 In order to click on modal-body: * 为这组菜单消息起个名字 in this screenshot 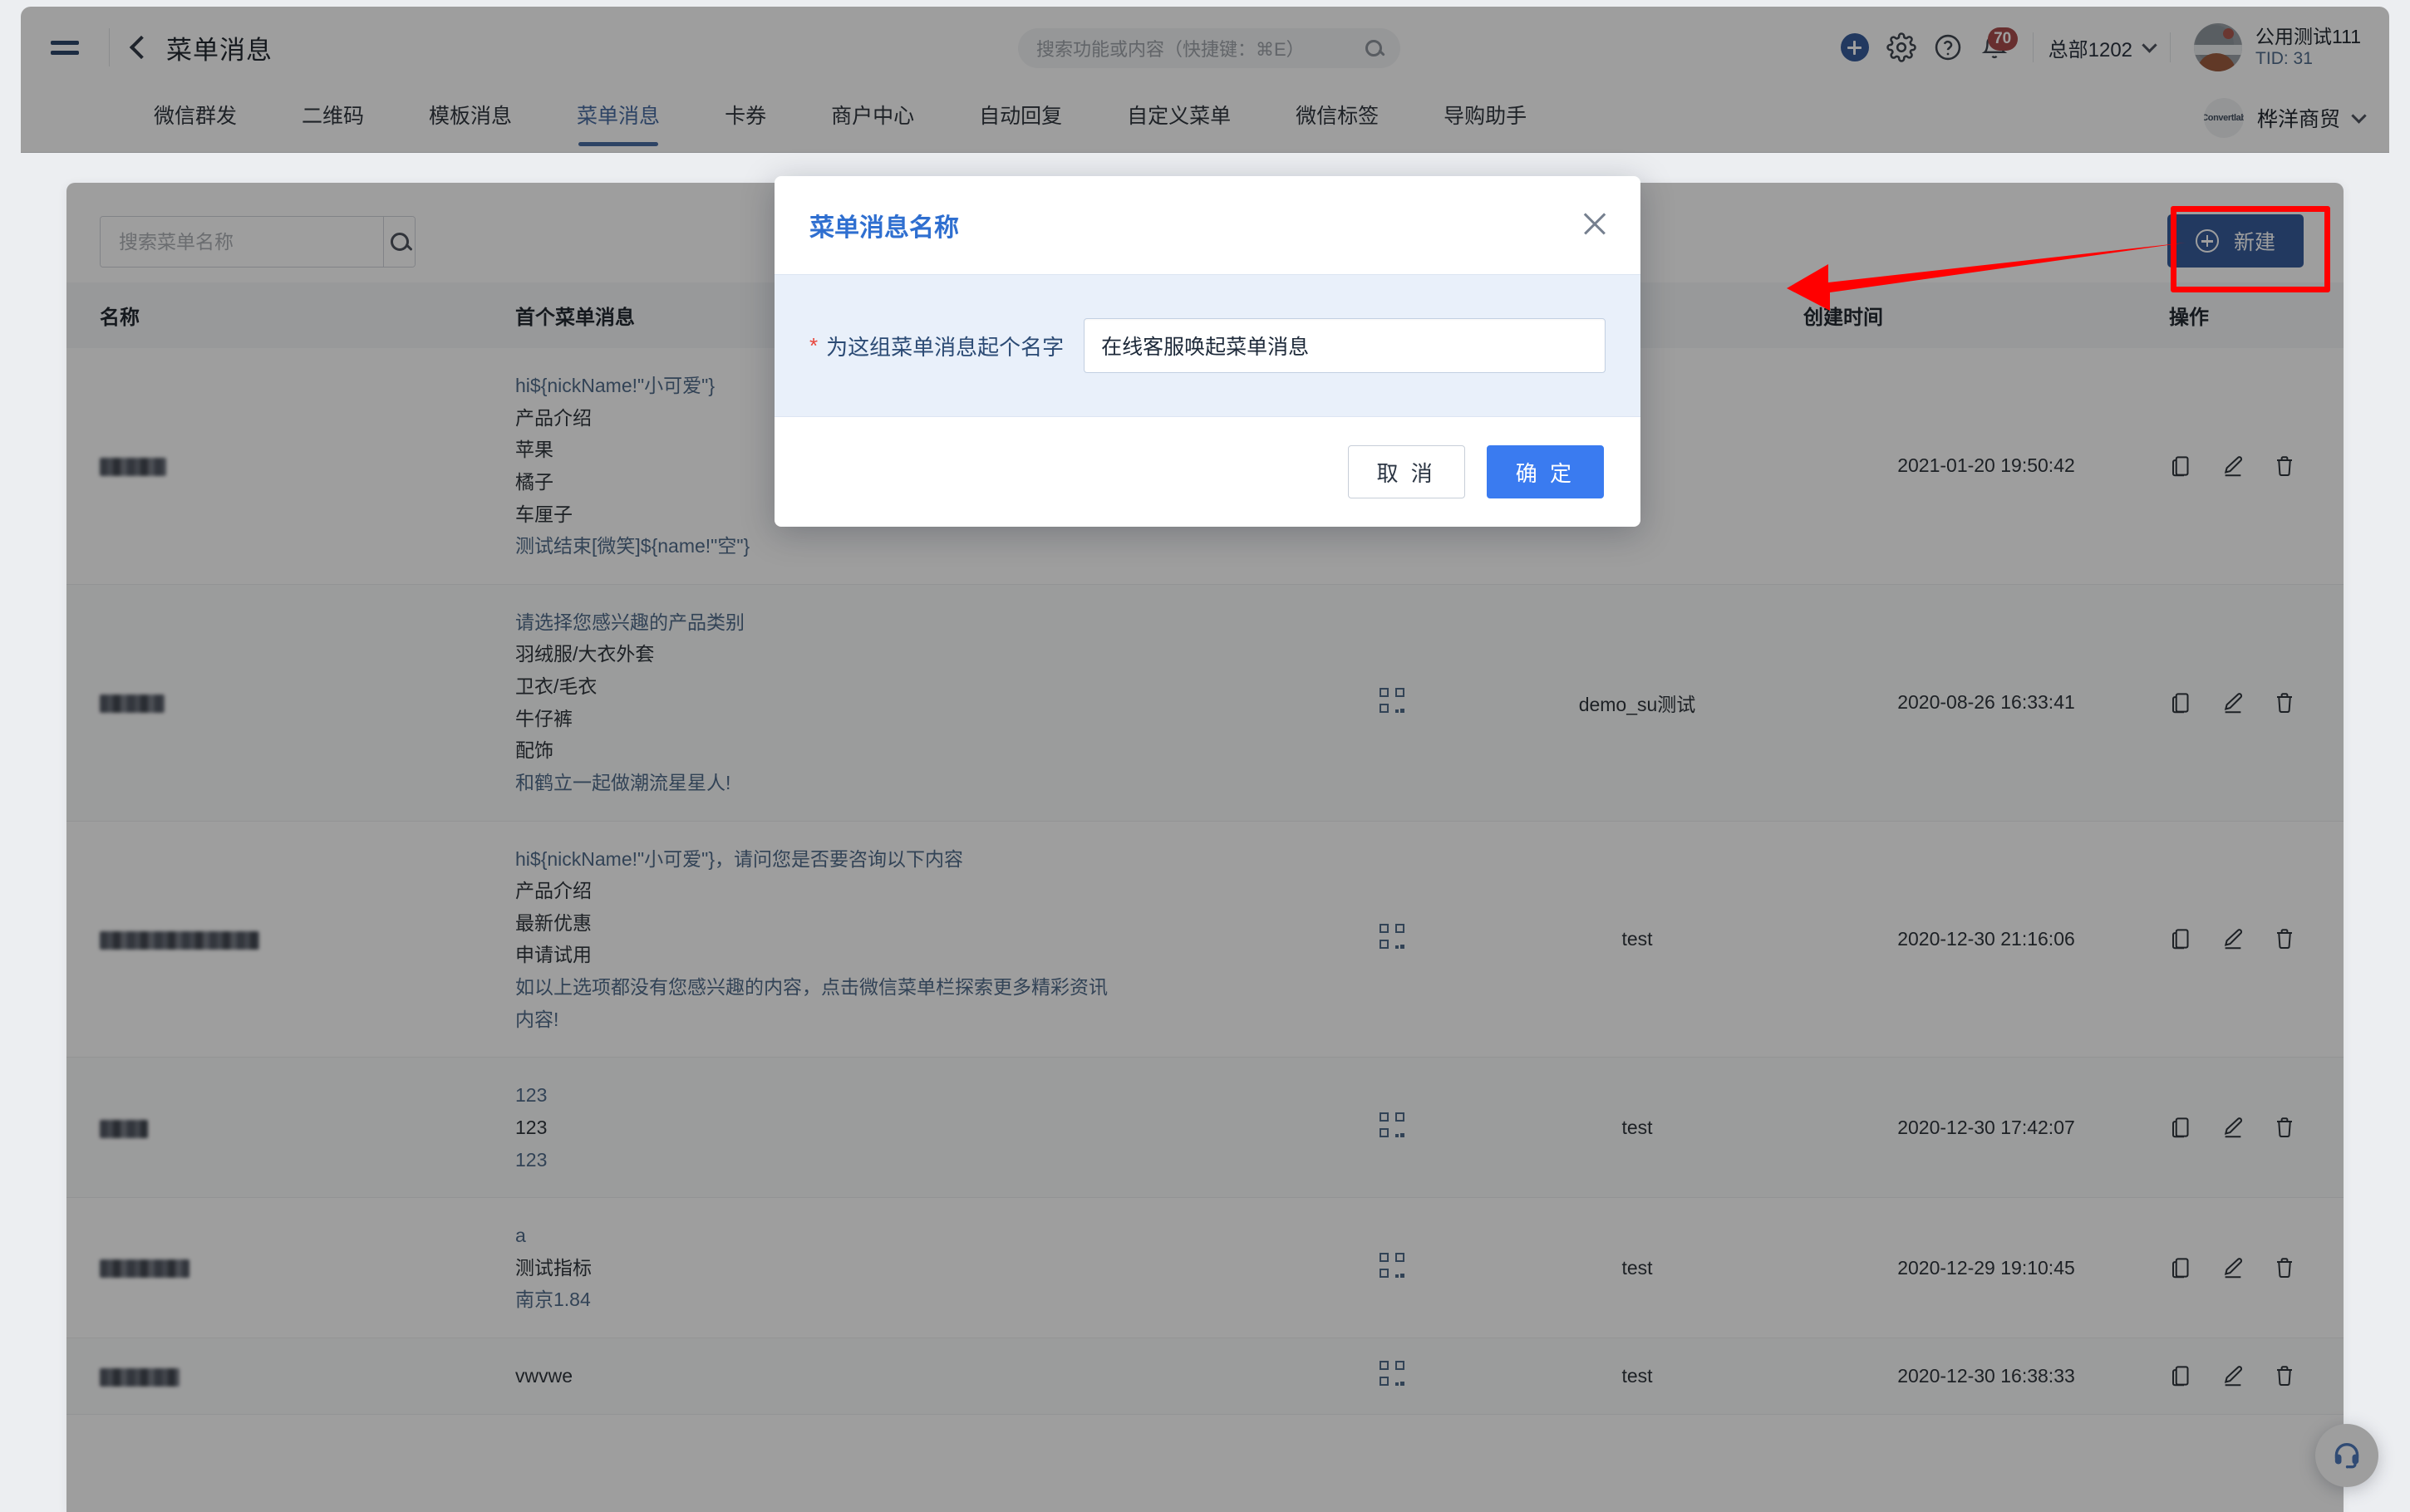, I will do `click(1207, 345)`.